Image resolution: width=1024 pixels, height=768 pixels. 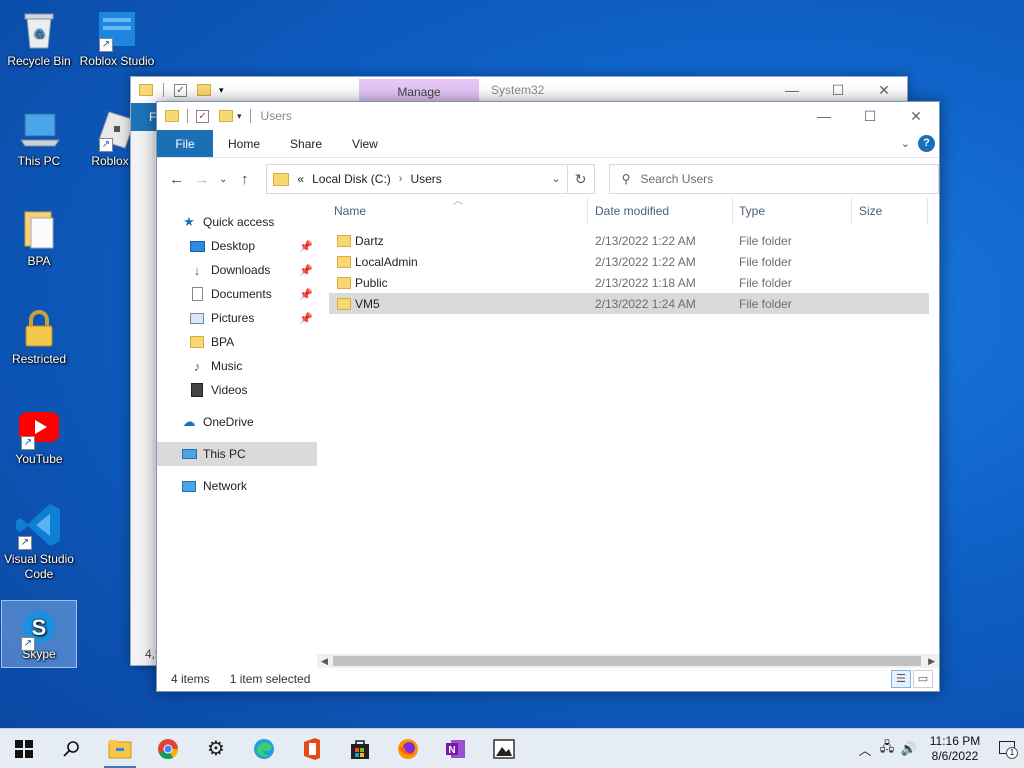 I want to click on nav-item-network: Network, so click(x=237, y=486).